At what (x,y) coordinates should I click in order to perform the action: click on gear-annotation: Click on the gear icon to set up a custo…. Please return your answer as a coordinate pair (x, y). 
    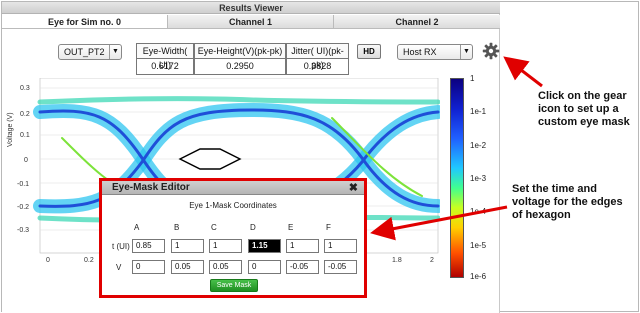
    Looking at the image, I should click on (584, 109).